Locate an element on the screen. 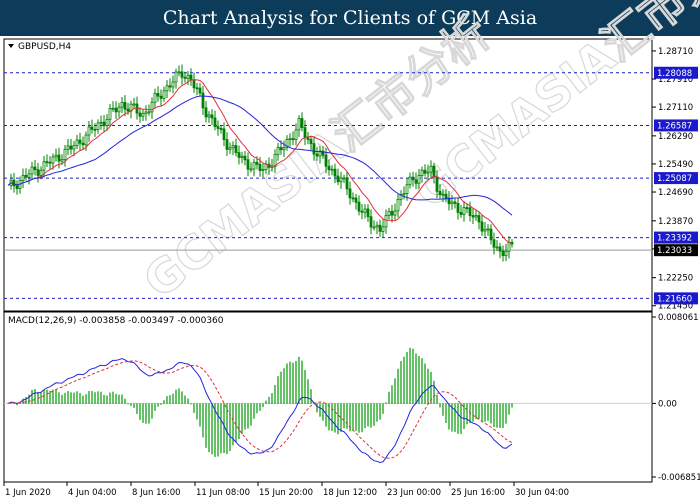 Image resolution: width=700 pixels, height=500 pixels. time-tick-label: 25 Jun 16:00 is located at coordinates (478, 493).